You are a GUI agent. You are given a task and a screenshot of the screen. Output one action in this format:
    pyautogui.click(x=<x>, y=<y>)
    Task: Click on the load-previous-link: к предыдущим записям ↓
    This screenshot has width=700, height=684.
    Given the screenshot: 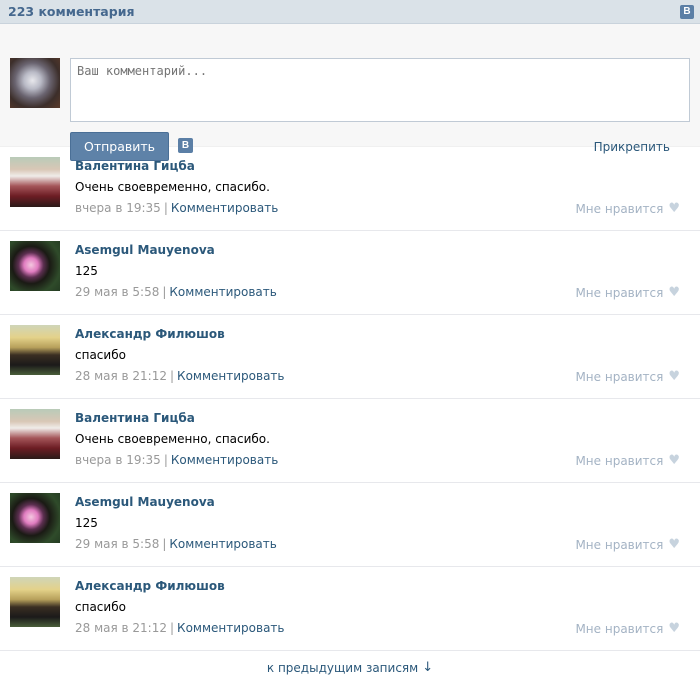 What is the action you would take?
    pyautogui.click(x=350, y=667)
    